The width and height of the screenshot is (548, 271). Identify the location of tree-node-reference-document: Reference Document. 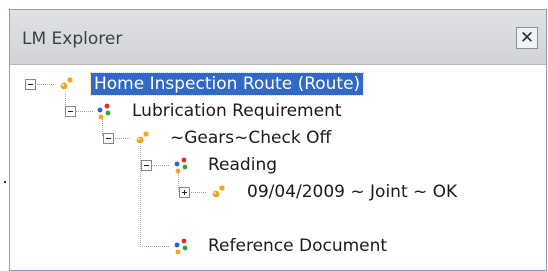
(297, 246).